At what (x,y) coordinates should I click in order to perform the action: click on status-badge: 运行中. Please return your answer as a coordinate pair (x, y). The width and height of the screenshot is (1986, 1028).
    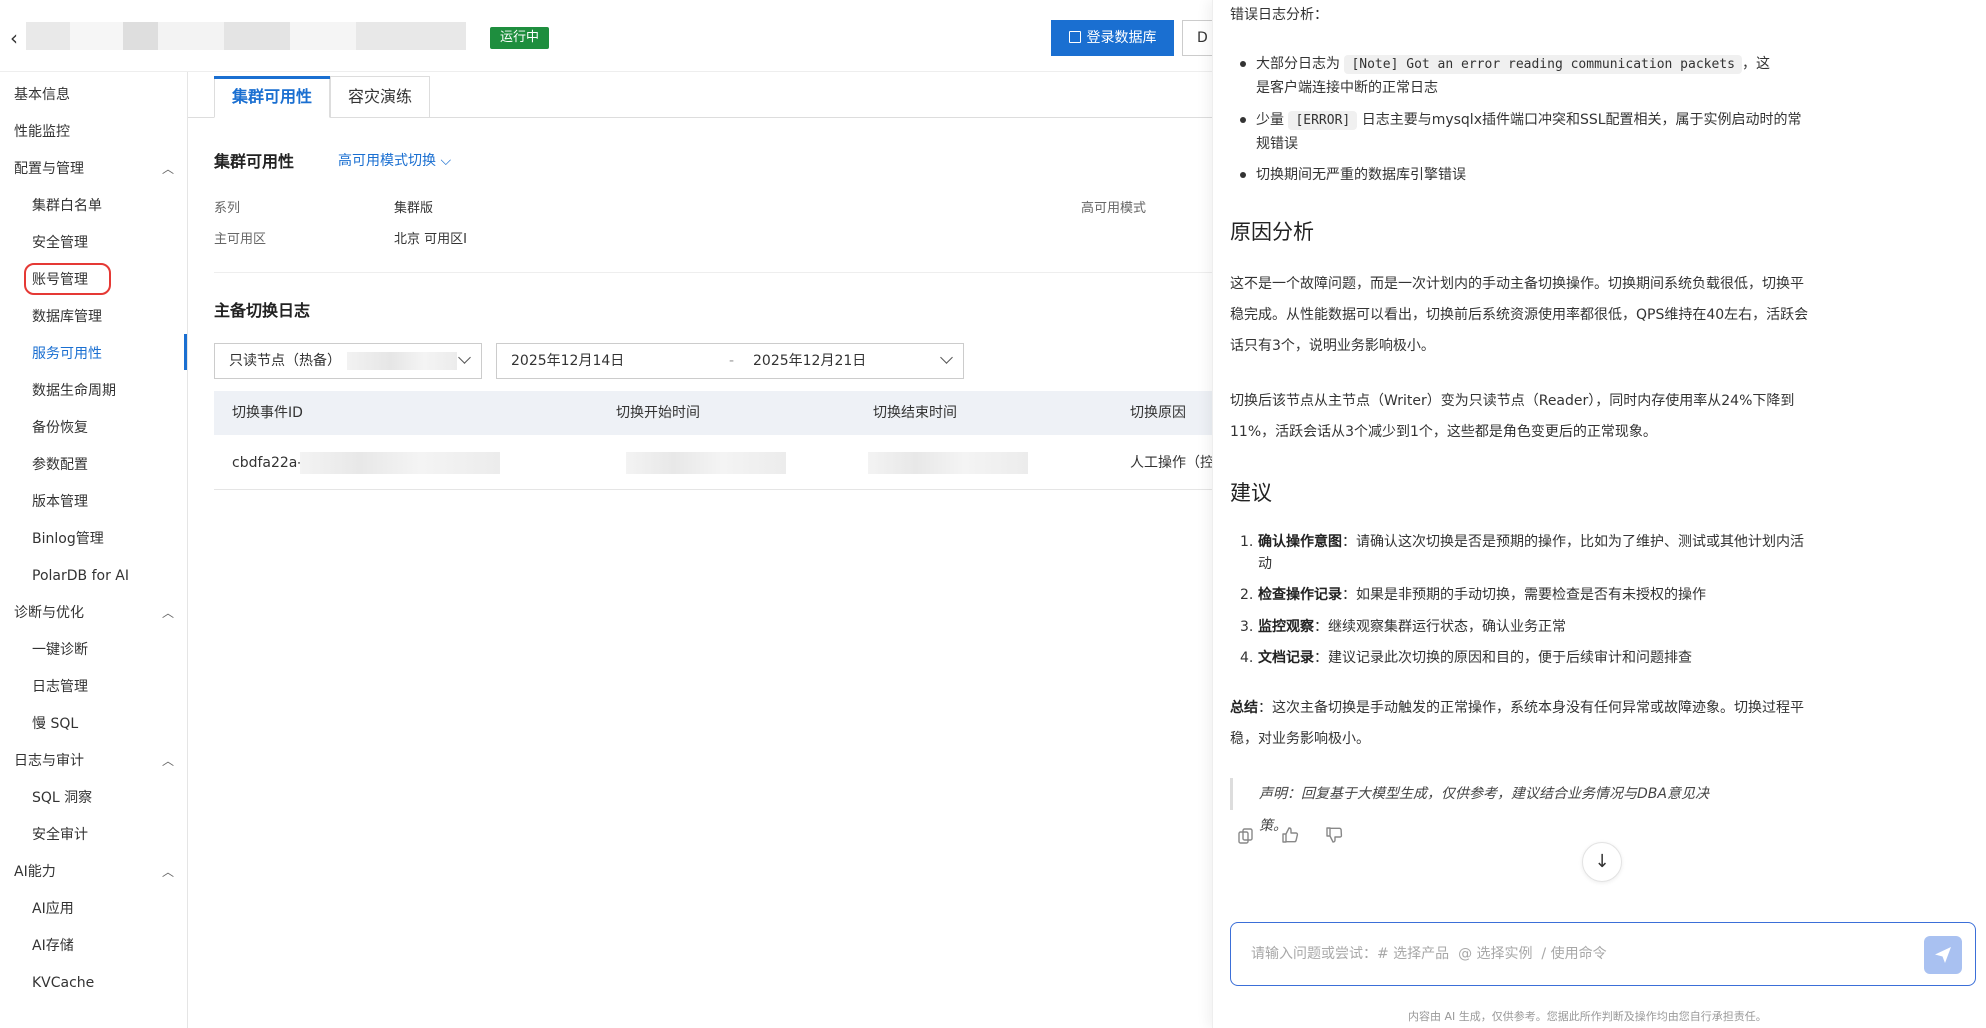
    Looking at the image, I should click on (520, 38).